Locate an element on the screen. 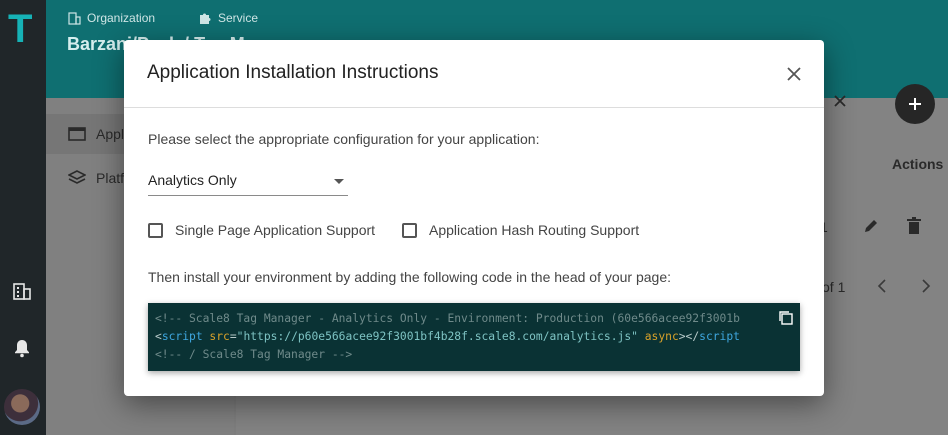 This screenshot has height=435, width=948. configuration-select-value: Analytics Only is located at coordinates (192, 180).